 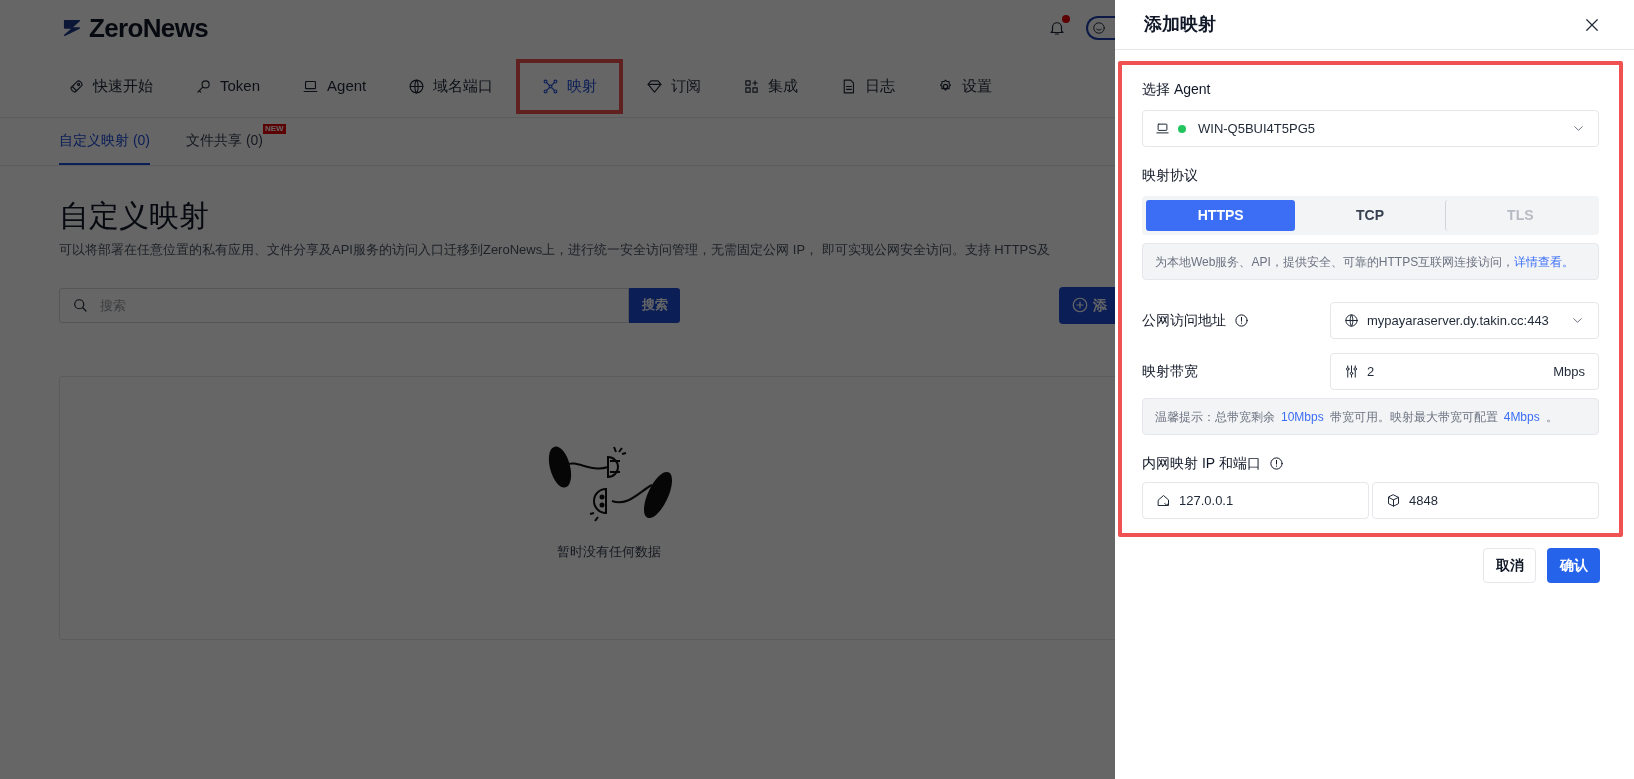 I want to click on nav-tab: 域名端口, so click(x=451, y=86).